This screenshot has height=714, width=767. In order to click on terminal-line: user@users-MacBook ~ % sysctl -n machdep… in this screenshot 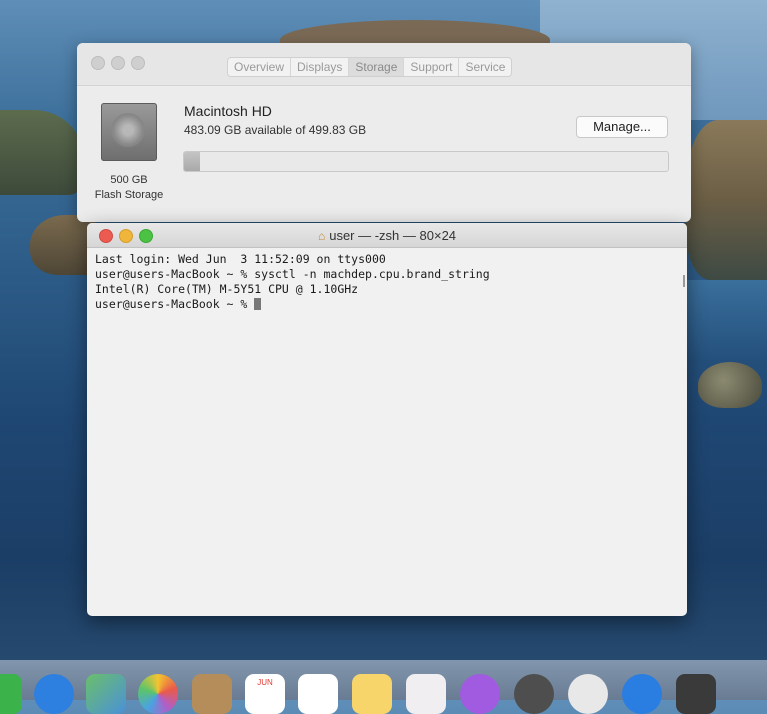, I will do `click(292, 274)`.